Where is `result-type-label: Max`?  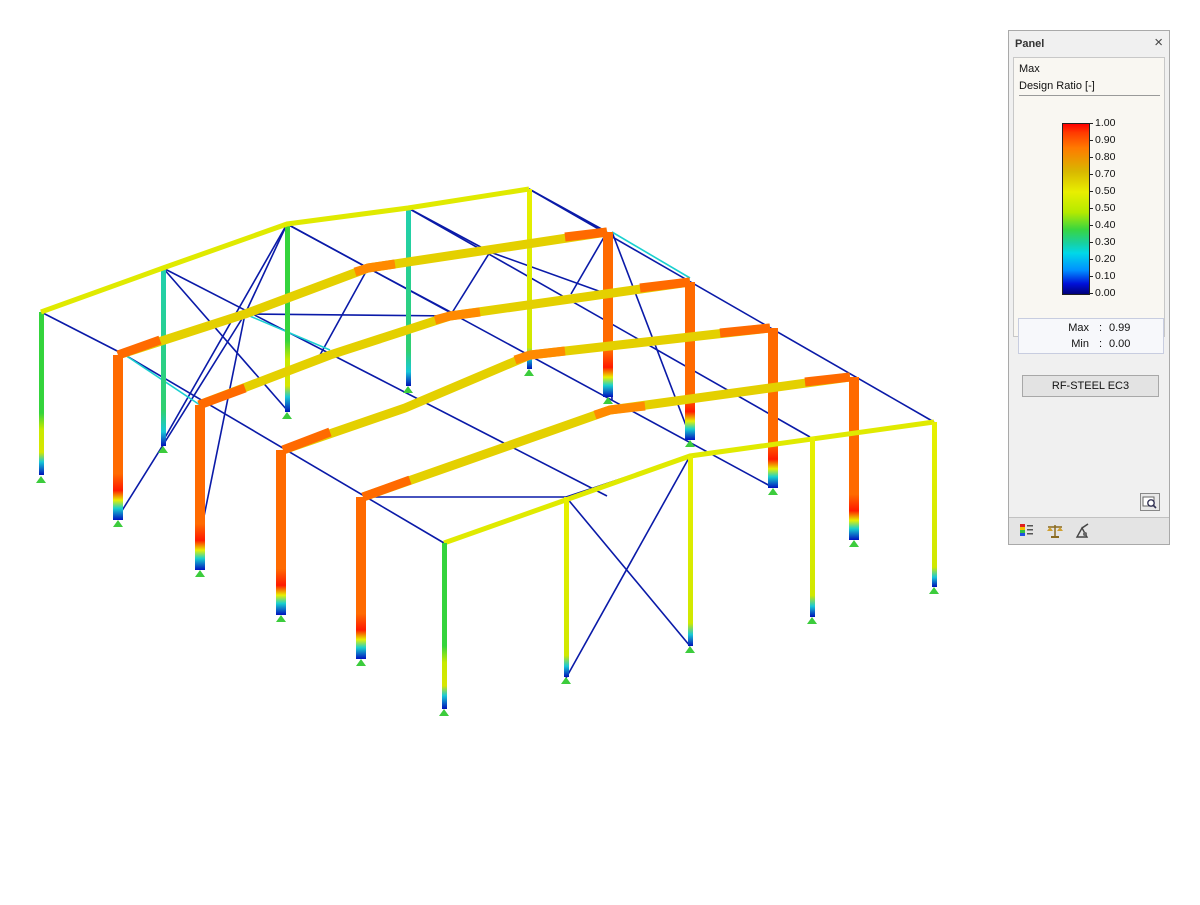 result-type-label: Max is located at coordinates (1029, 69).